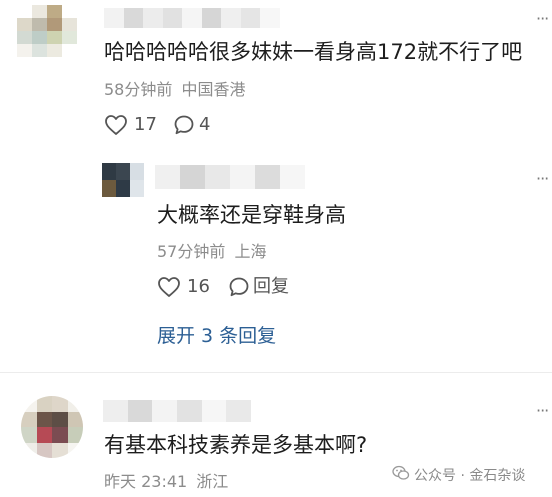  What do you see at coordinates (251, 215) in the screenshot?
I see `reply-text: 大概率还是穿鞋身高` at bounding box center [251, 215].